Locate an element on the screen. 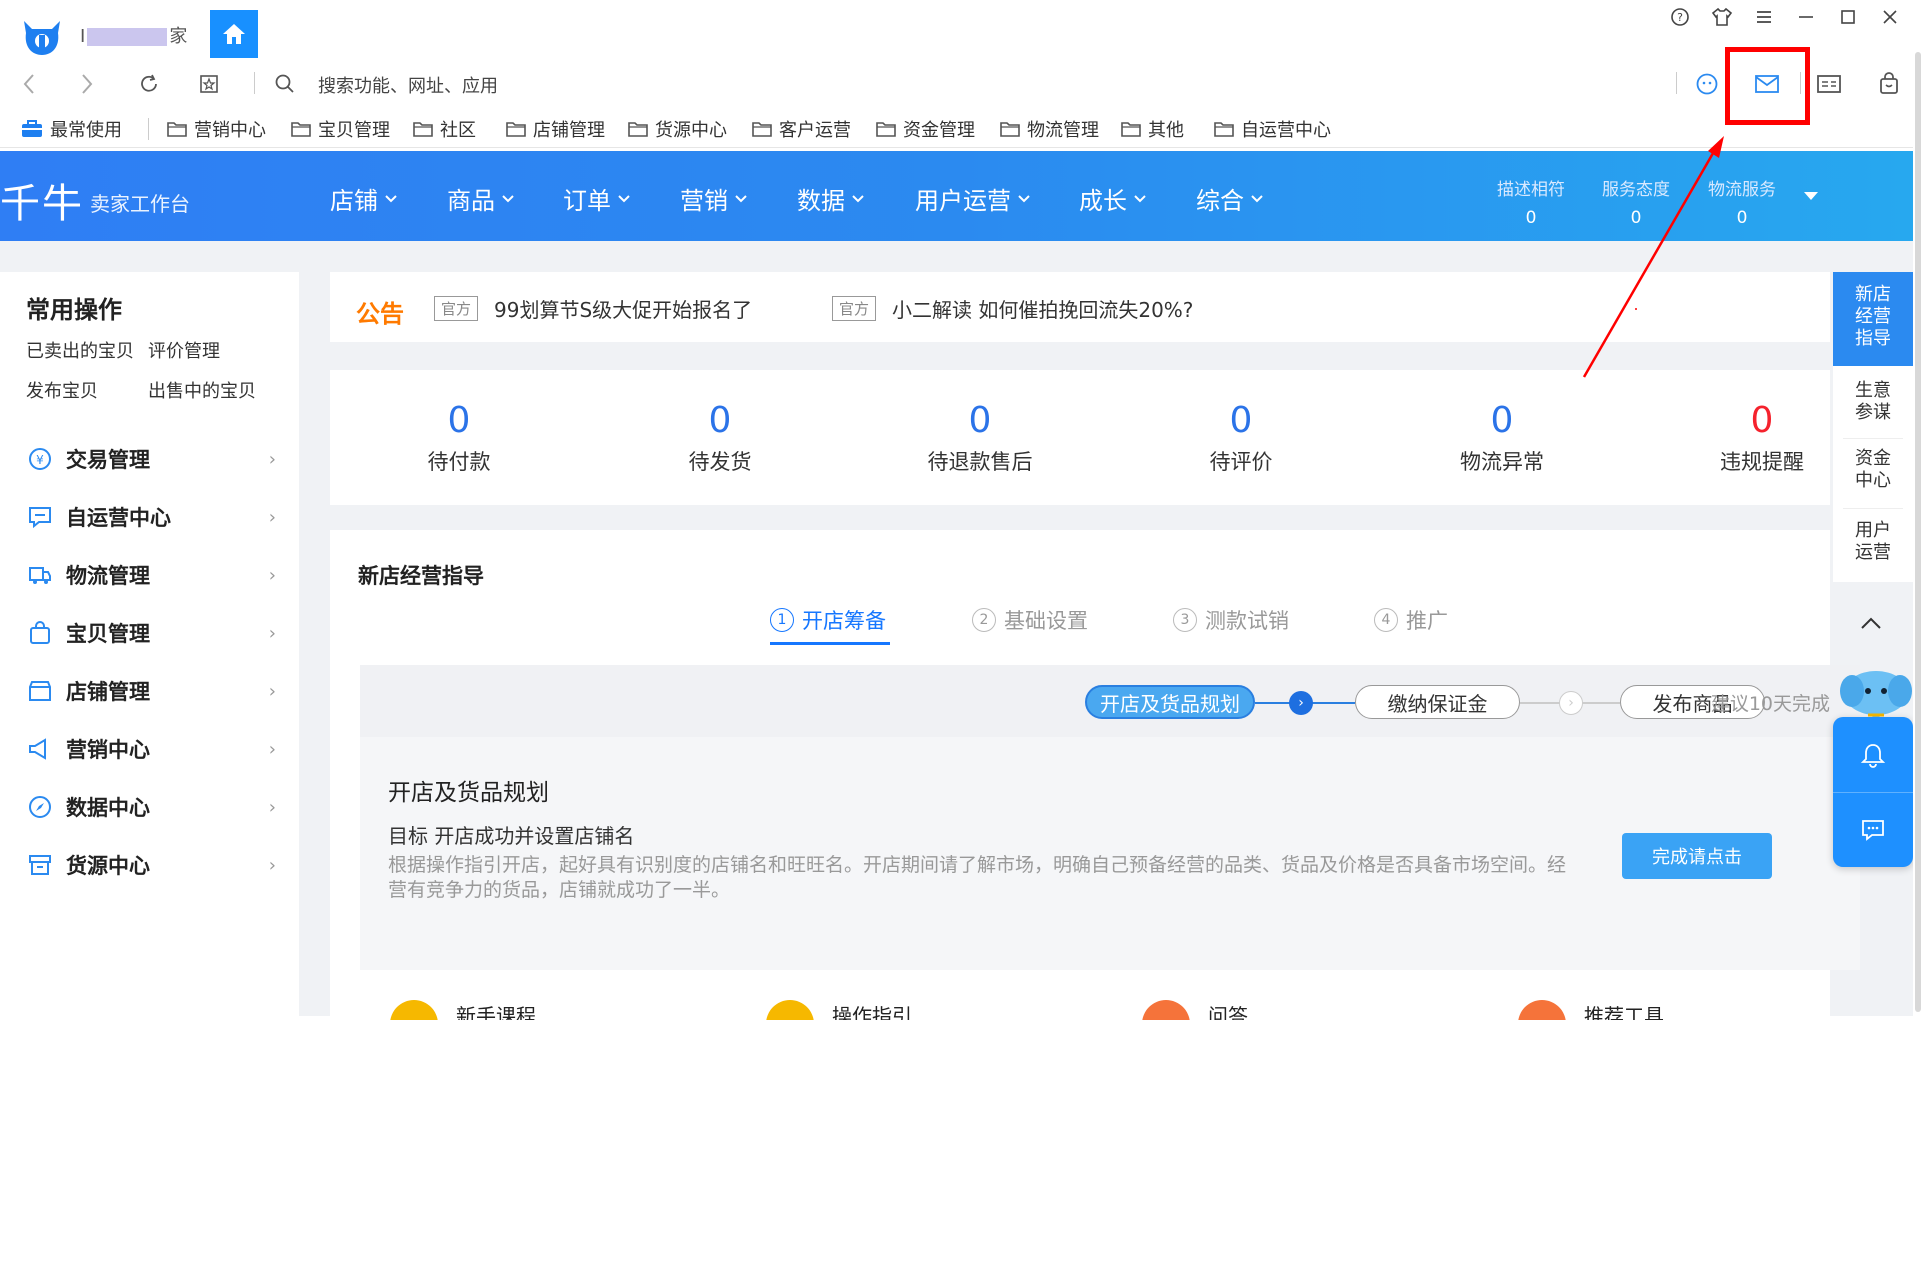 This screenshot has height=1264, width=1923. stat-item: 0 待发货 is located at coordinates (720, 438).